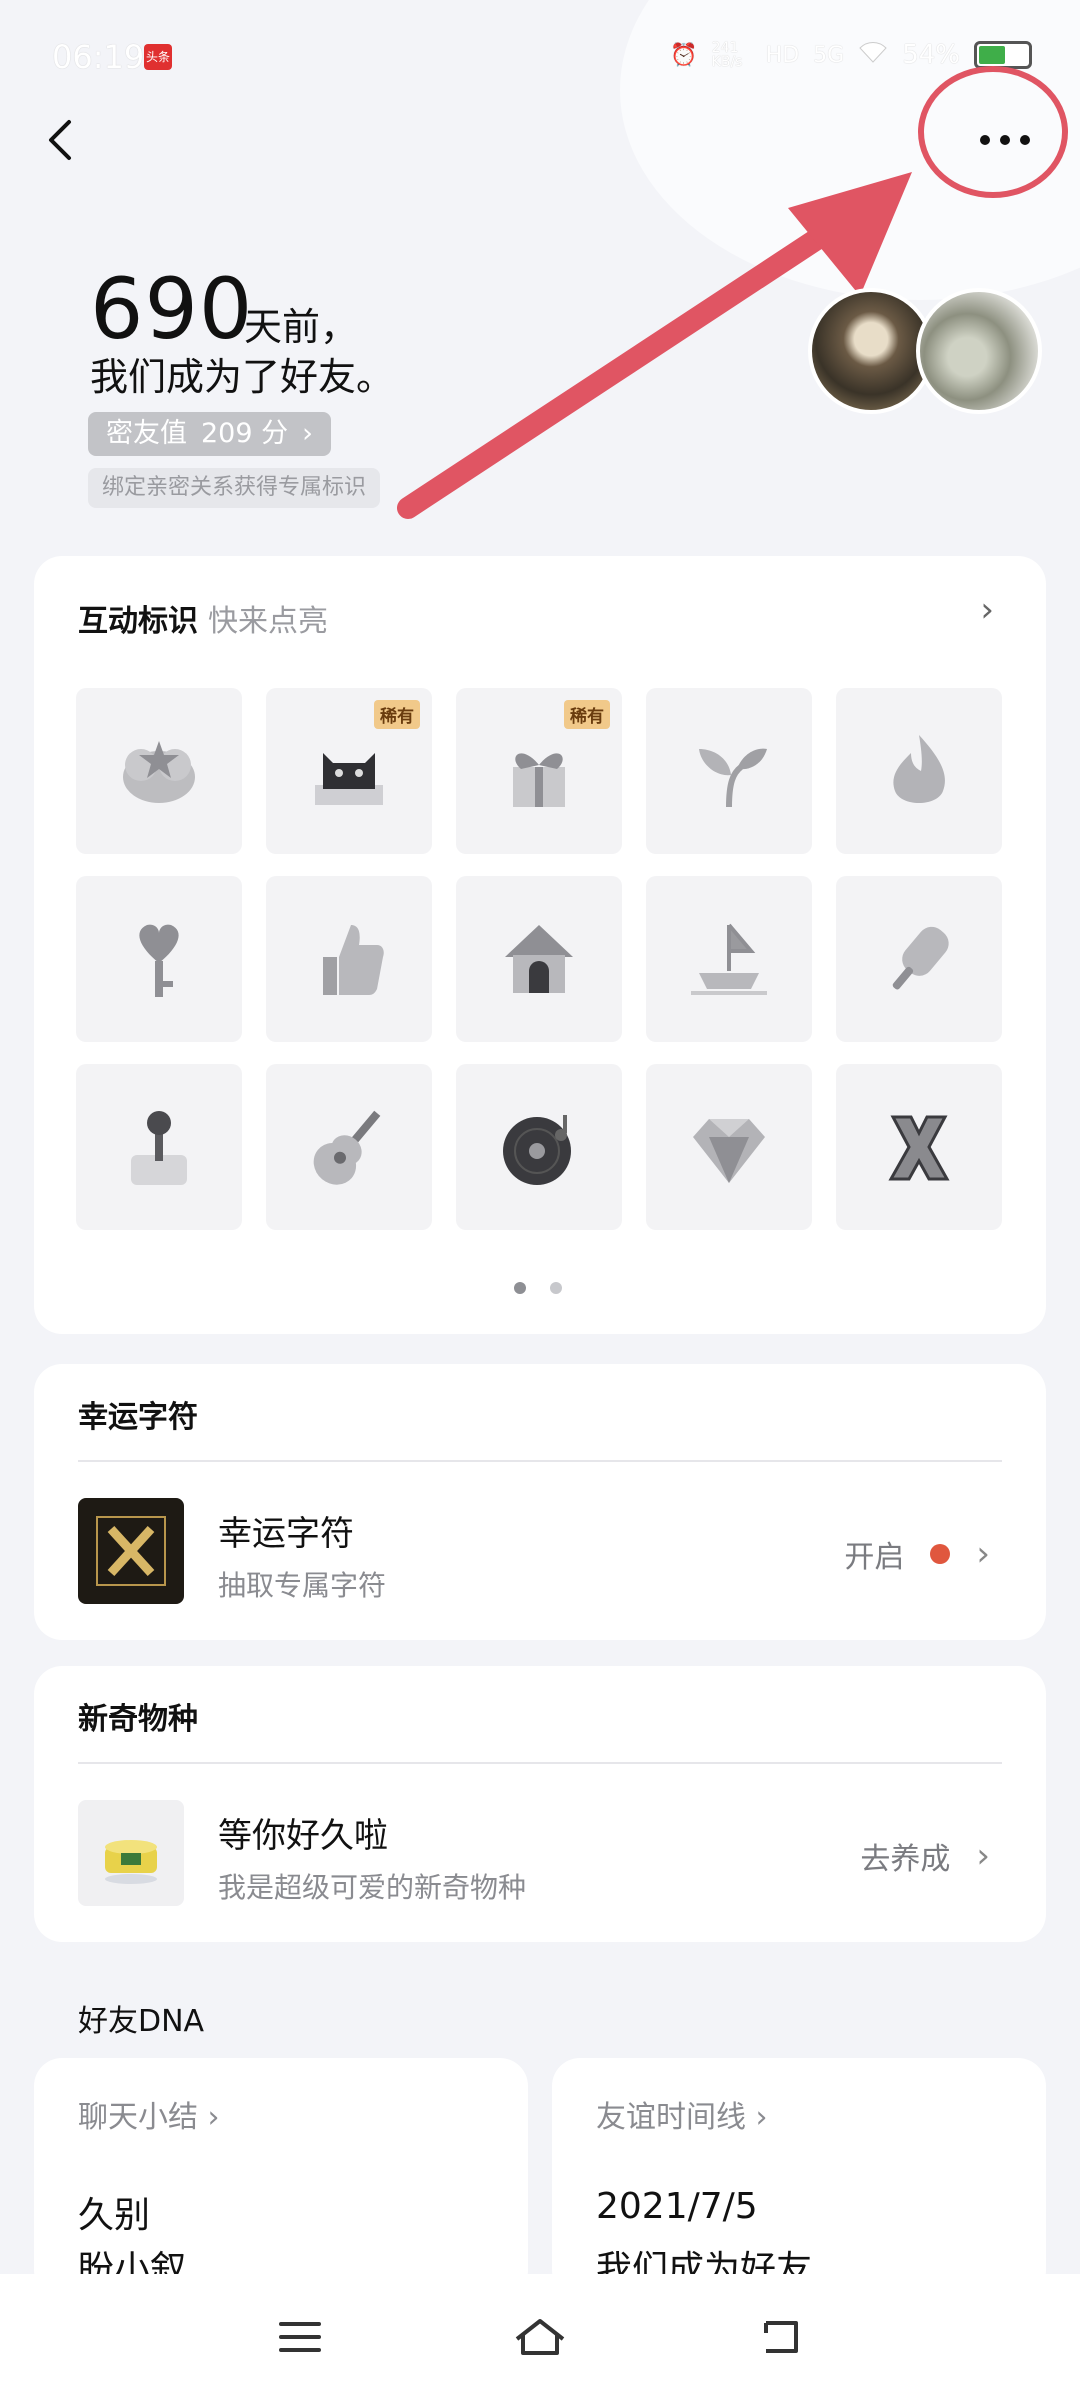 This screenshot has height=2400, width=1080. What do you see at coordinates (537, 1150) in the screenshot?
I see `vinyl-record-icon` at bounding box center [537, 1150].